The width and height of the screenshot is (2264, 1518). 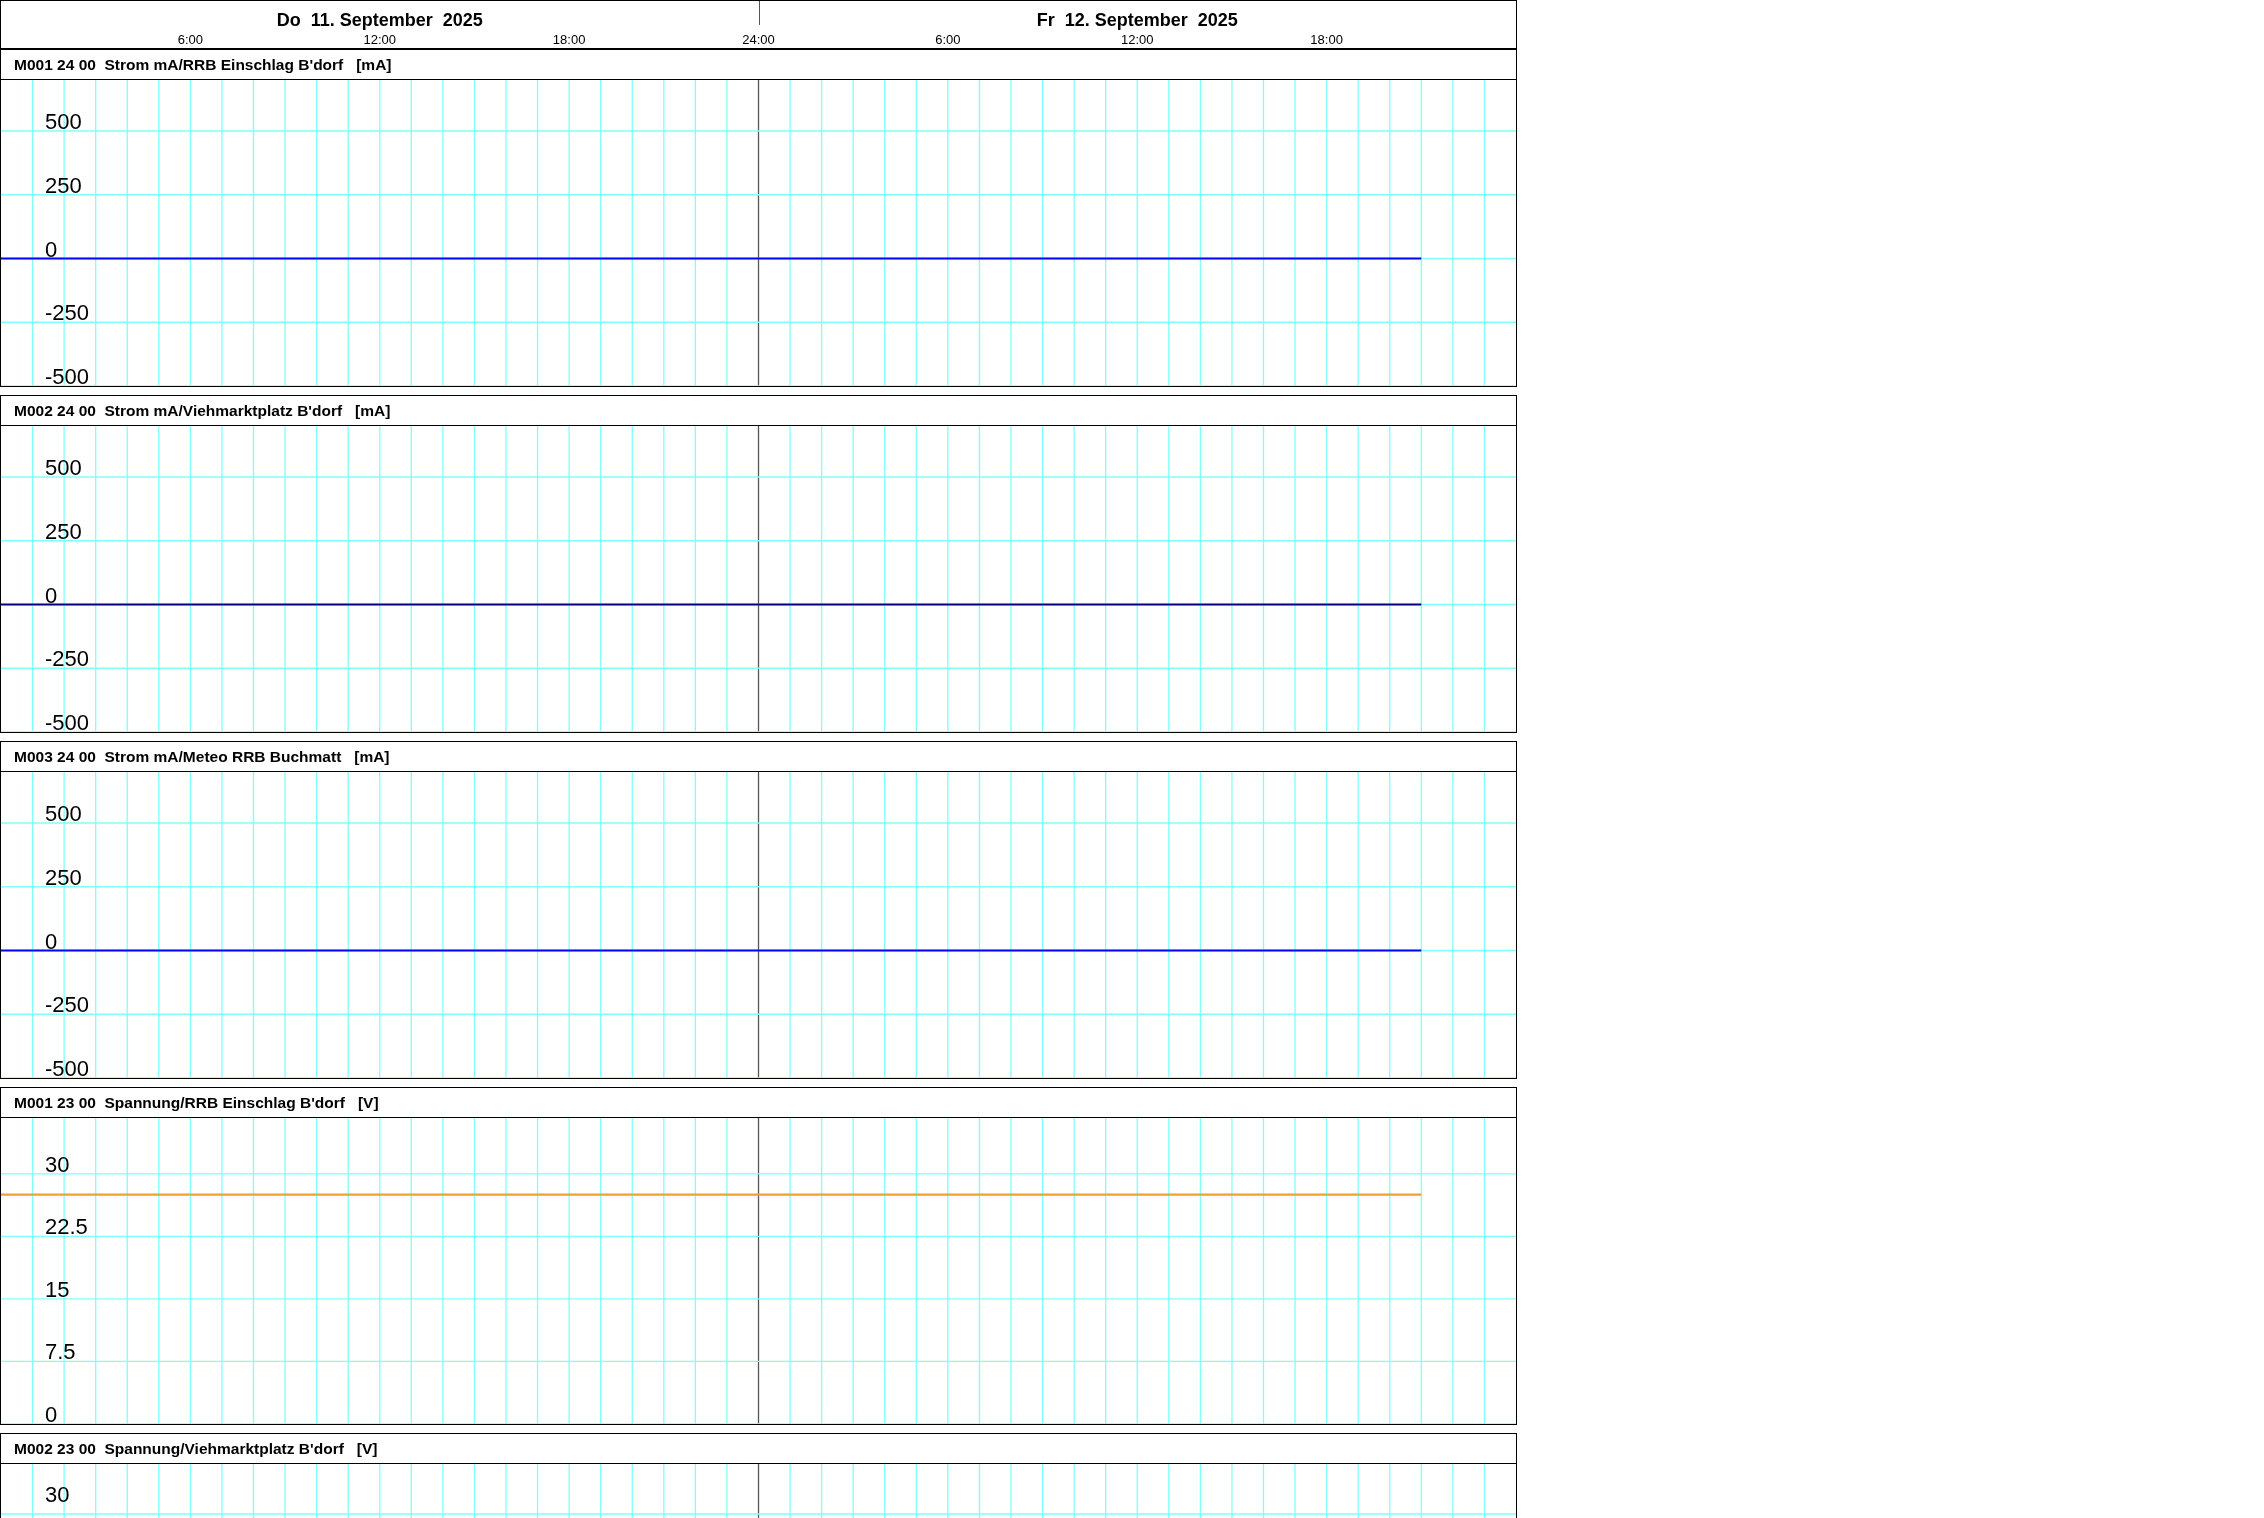 I want to click on day-label: Fr 12. September 2025, so click(x=1137, y=20).